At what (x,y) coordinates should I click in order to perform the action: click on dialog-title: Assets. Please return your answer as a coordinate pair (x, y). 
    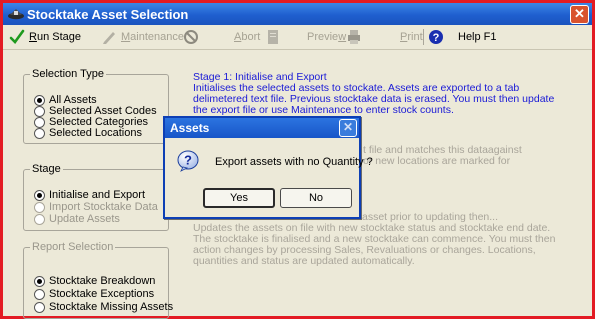
    Looking at the image, I should click on (190, 128).